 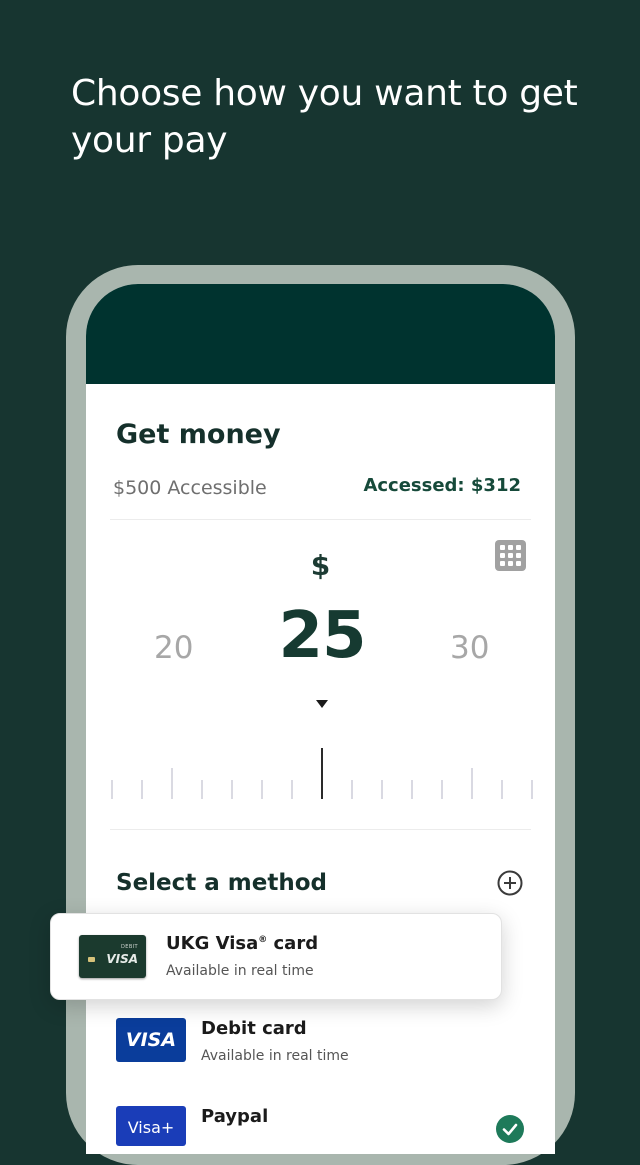 What do you see at coordinates (235, 1116) in the screenshot?
I see `method-name: Paypal` at bounding box center [235, 1116].